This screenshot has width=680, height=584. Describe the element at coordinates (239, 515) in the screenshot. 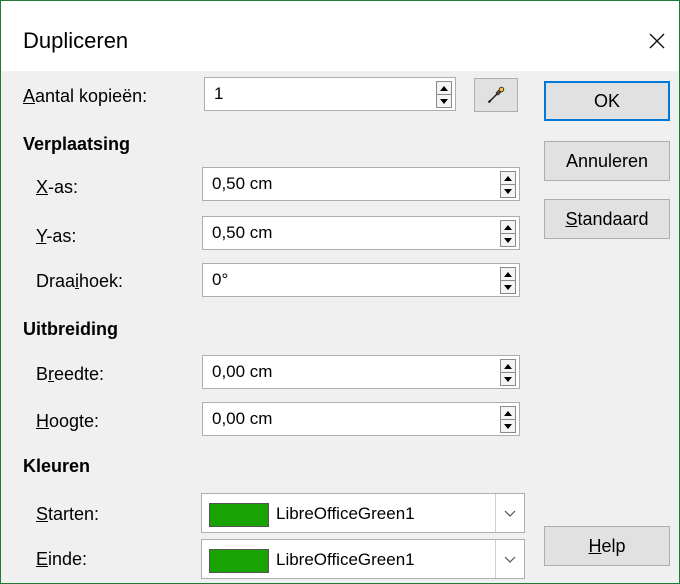

I see `start-color-swatch` at that location.